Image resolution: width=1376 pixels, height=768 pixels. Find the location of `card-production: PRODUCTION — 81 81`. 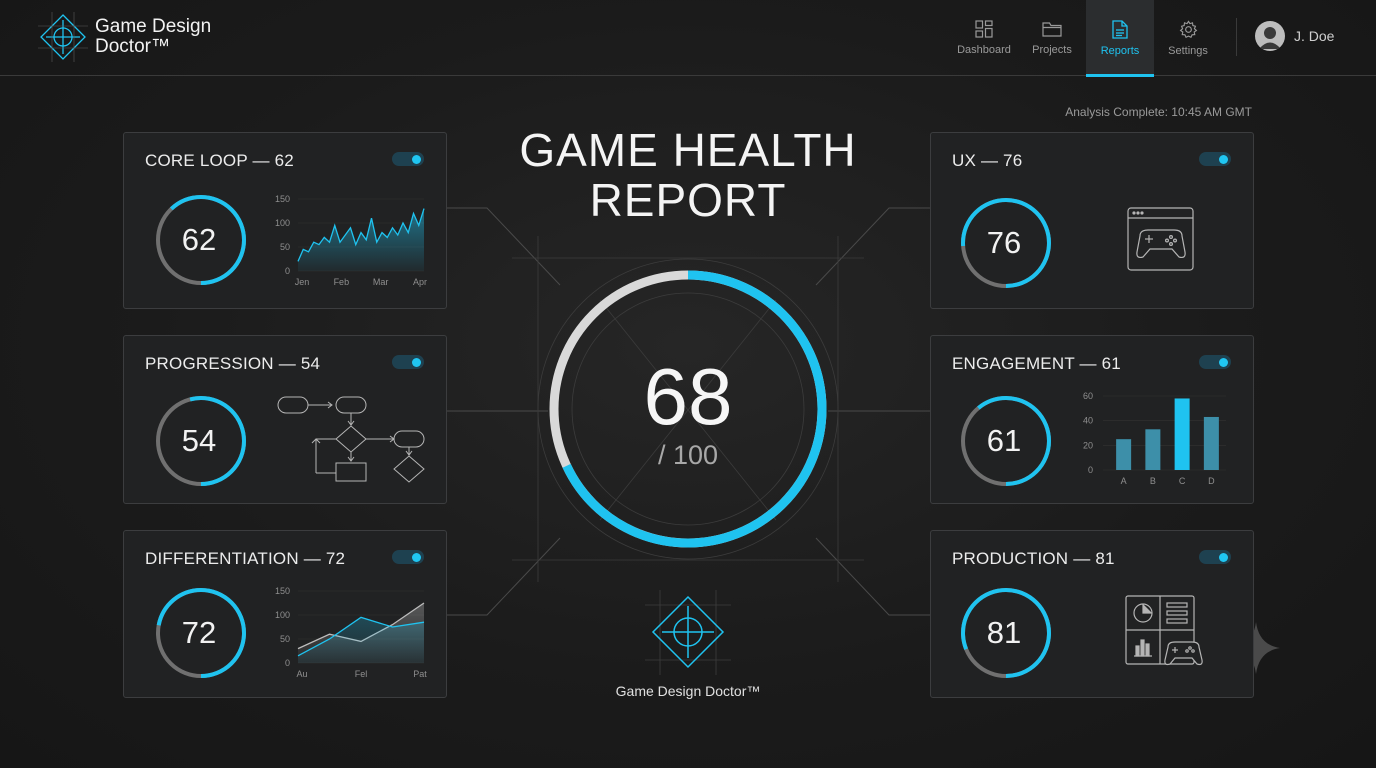

card-production: PRODUCTION — 81 81 is located at coordinates (1092, 614).